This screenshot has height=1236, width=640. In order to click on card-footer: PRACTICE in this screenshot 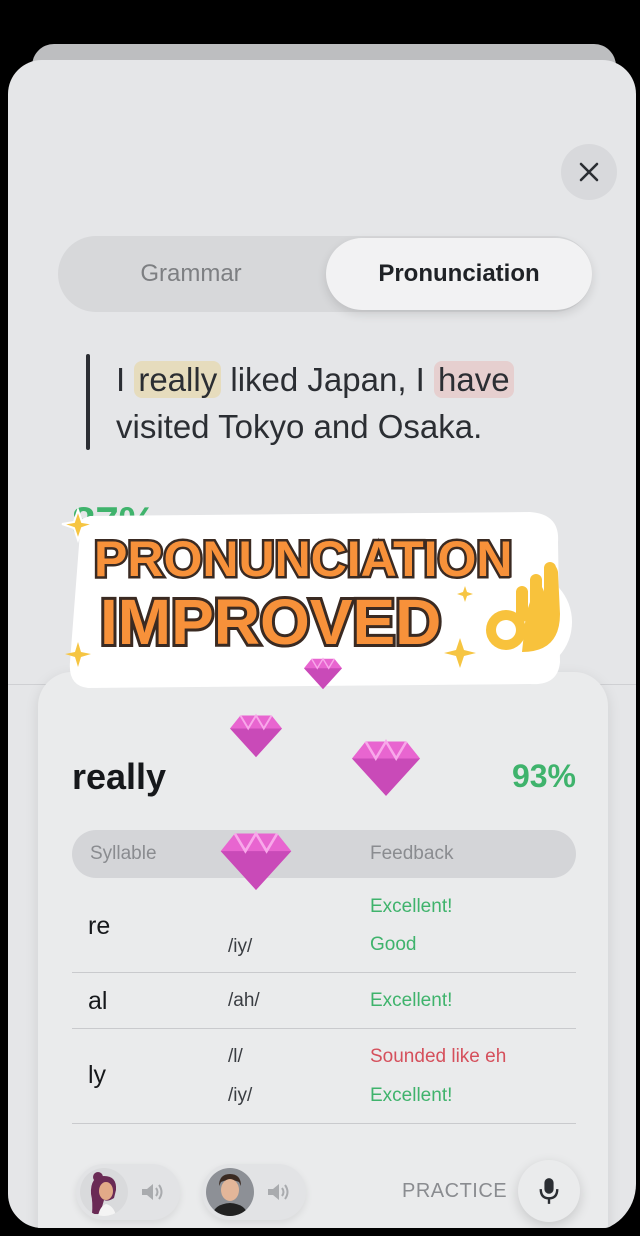, I will do `click(323, 1191)`.